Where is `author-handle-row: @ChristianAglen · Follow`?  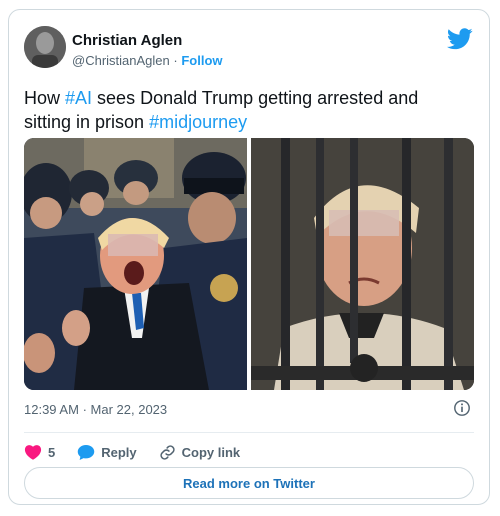
author-handle-row: @ChristianAglen · Follow is located at coordinates (147, 60).